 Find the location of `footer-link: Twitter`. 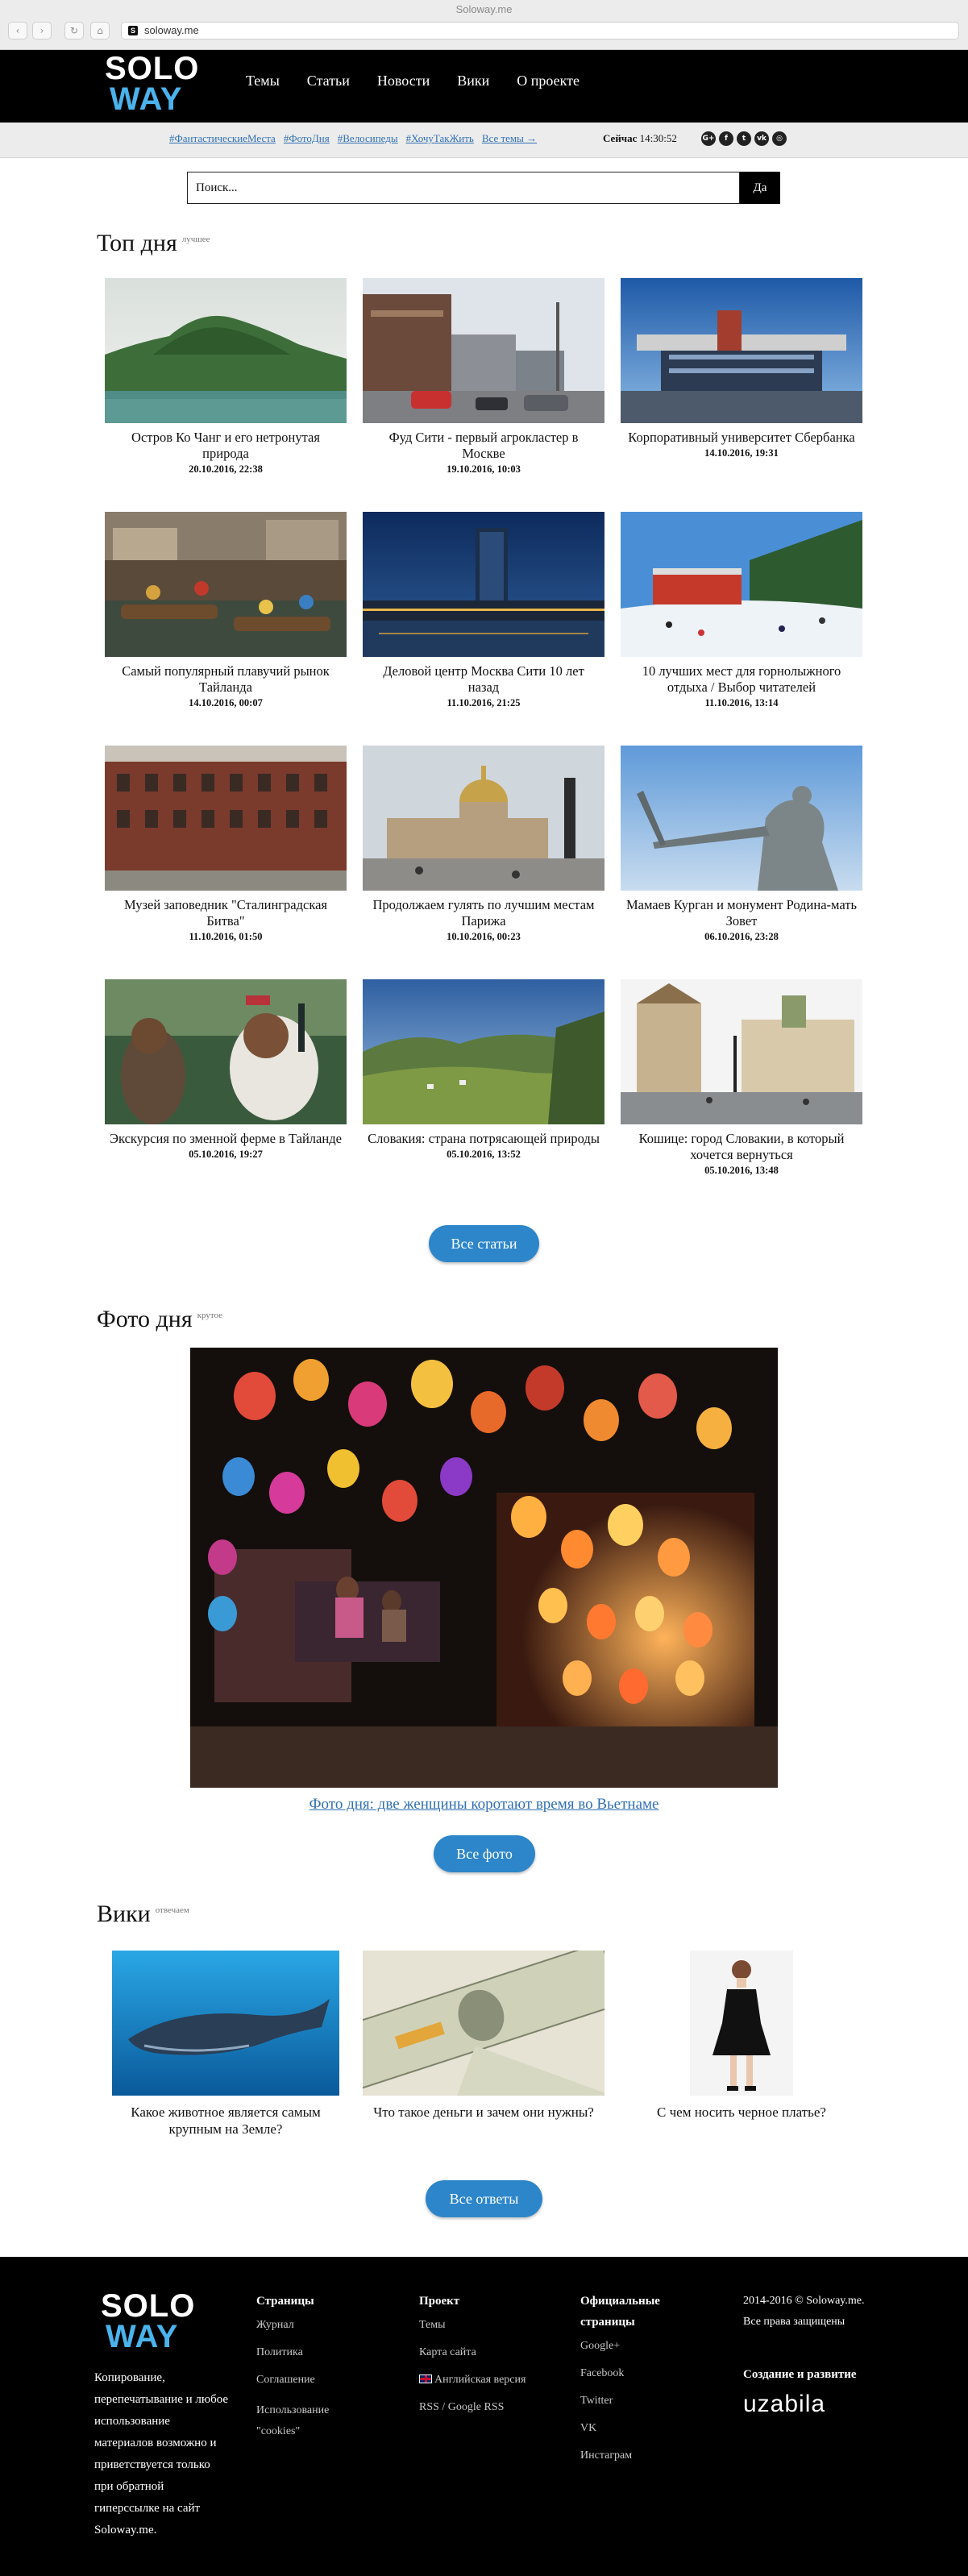

footer-link: Twitter is located at coordinates (640, 2401).